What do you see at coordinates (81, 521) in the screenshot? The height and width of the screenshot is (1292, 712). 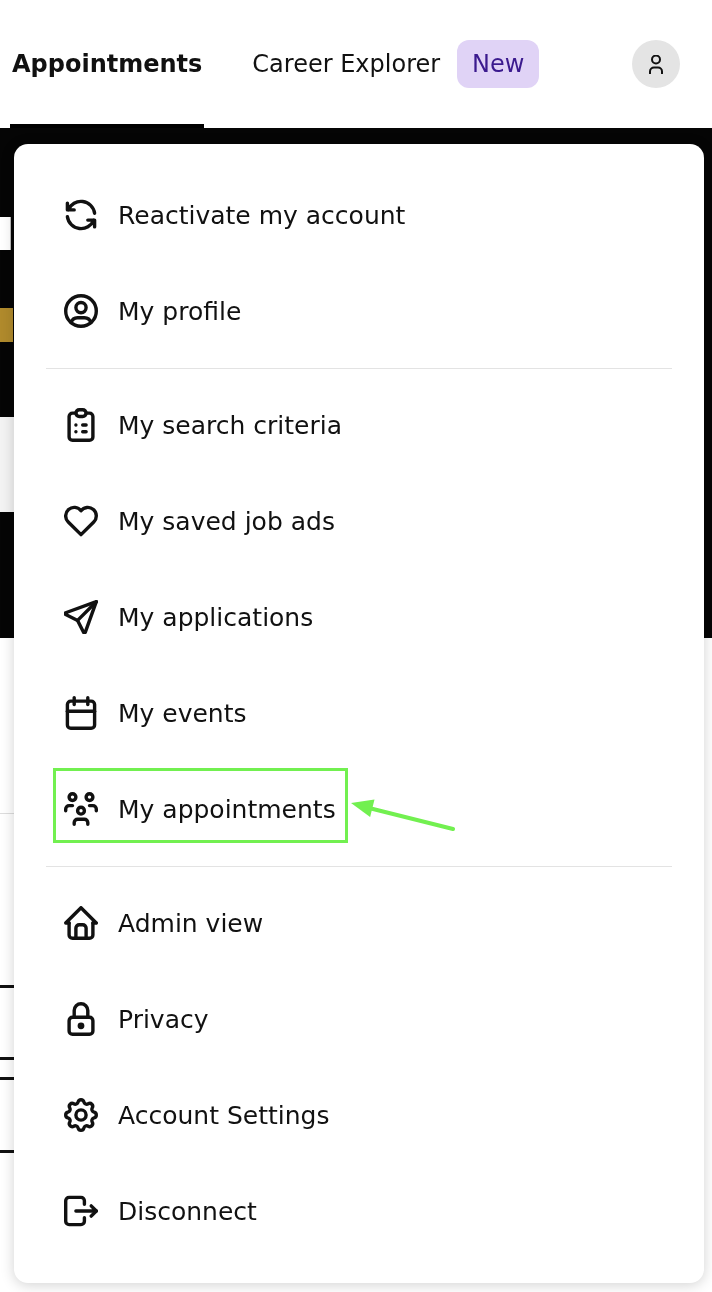 I see `heart-icon` at bounding box center [81, 521].